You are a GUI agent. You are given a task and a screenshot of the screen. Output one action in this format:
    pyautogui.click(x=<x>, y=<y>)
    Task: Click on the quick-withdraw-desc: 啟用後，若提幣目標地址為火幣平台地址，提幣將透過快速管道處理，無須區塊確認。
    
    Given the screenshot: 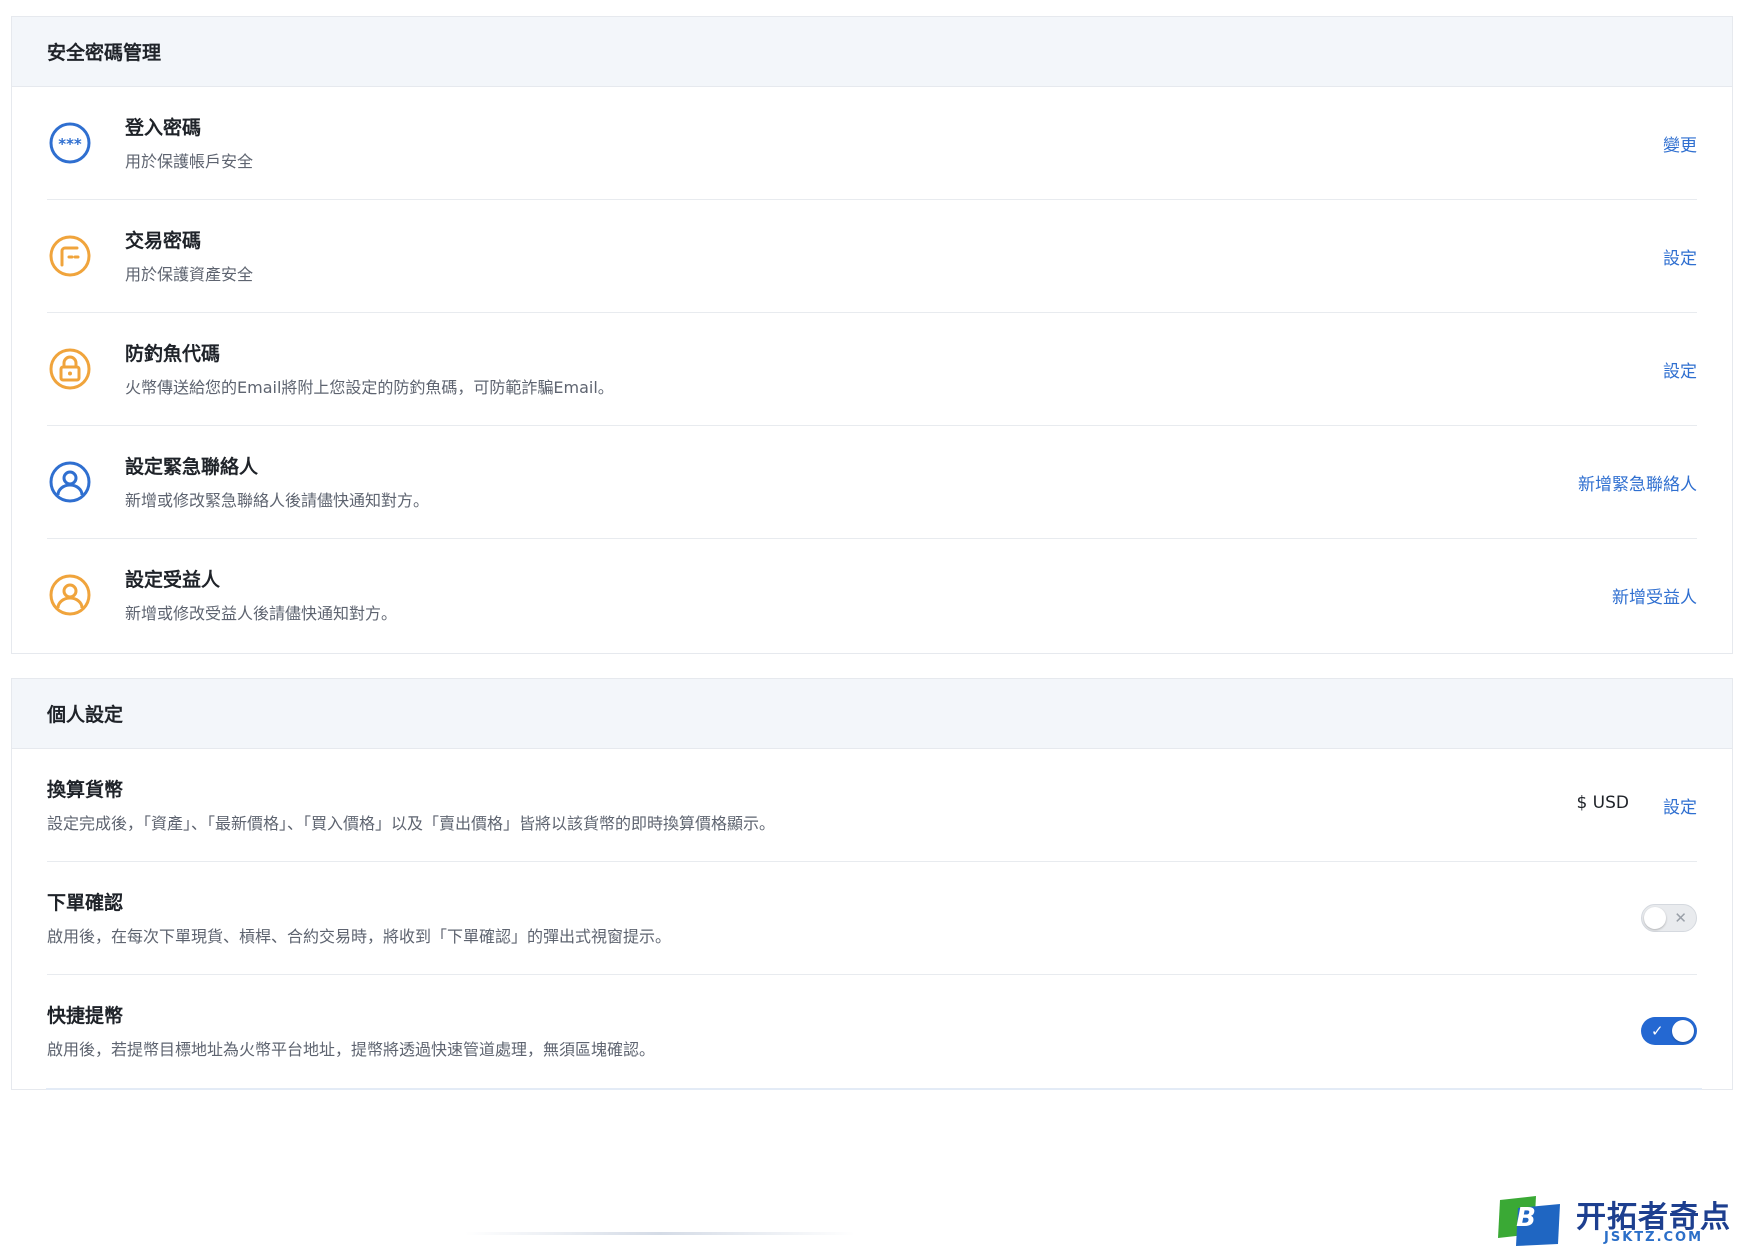 What is the action you would take?
    pyautogui.click(x=351, y=1049)
    